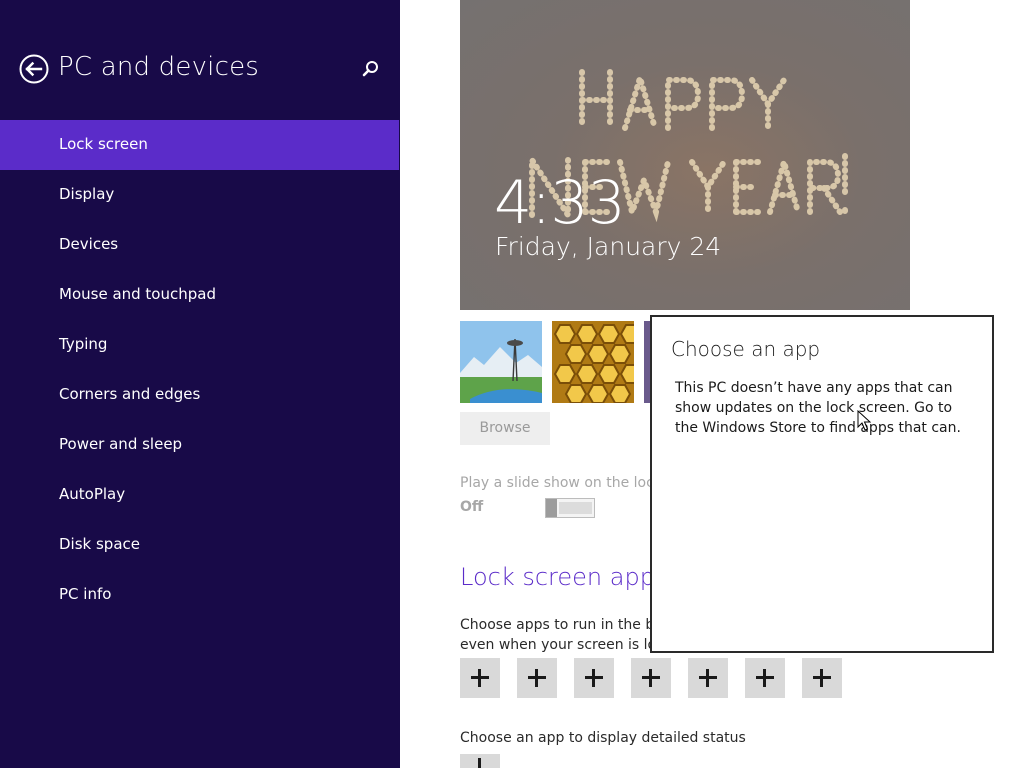  What do you see at coordinates (575, 508) in the screenshot?
I see `toggle-track` at bounding box center [575, 508].